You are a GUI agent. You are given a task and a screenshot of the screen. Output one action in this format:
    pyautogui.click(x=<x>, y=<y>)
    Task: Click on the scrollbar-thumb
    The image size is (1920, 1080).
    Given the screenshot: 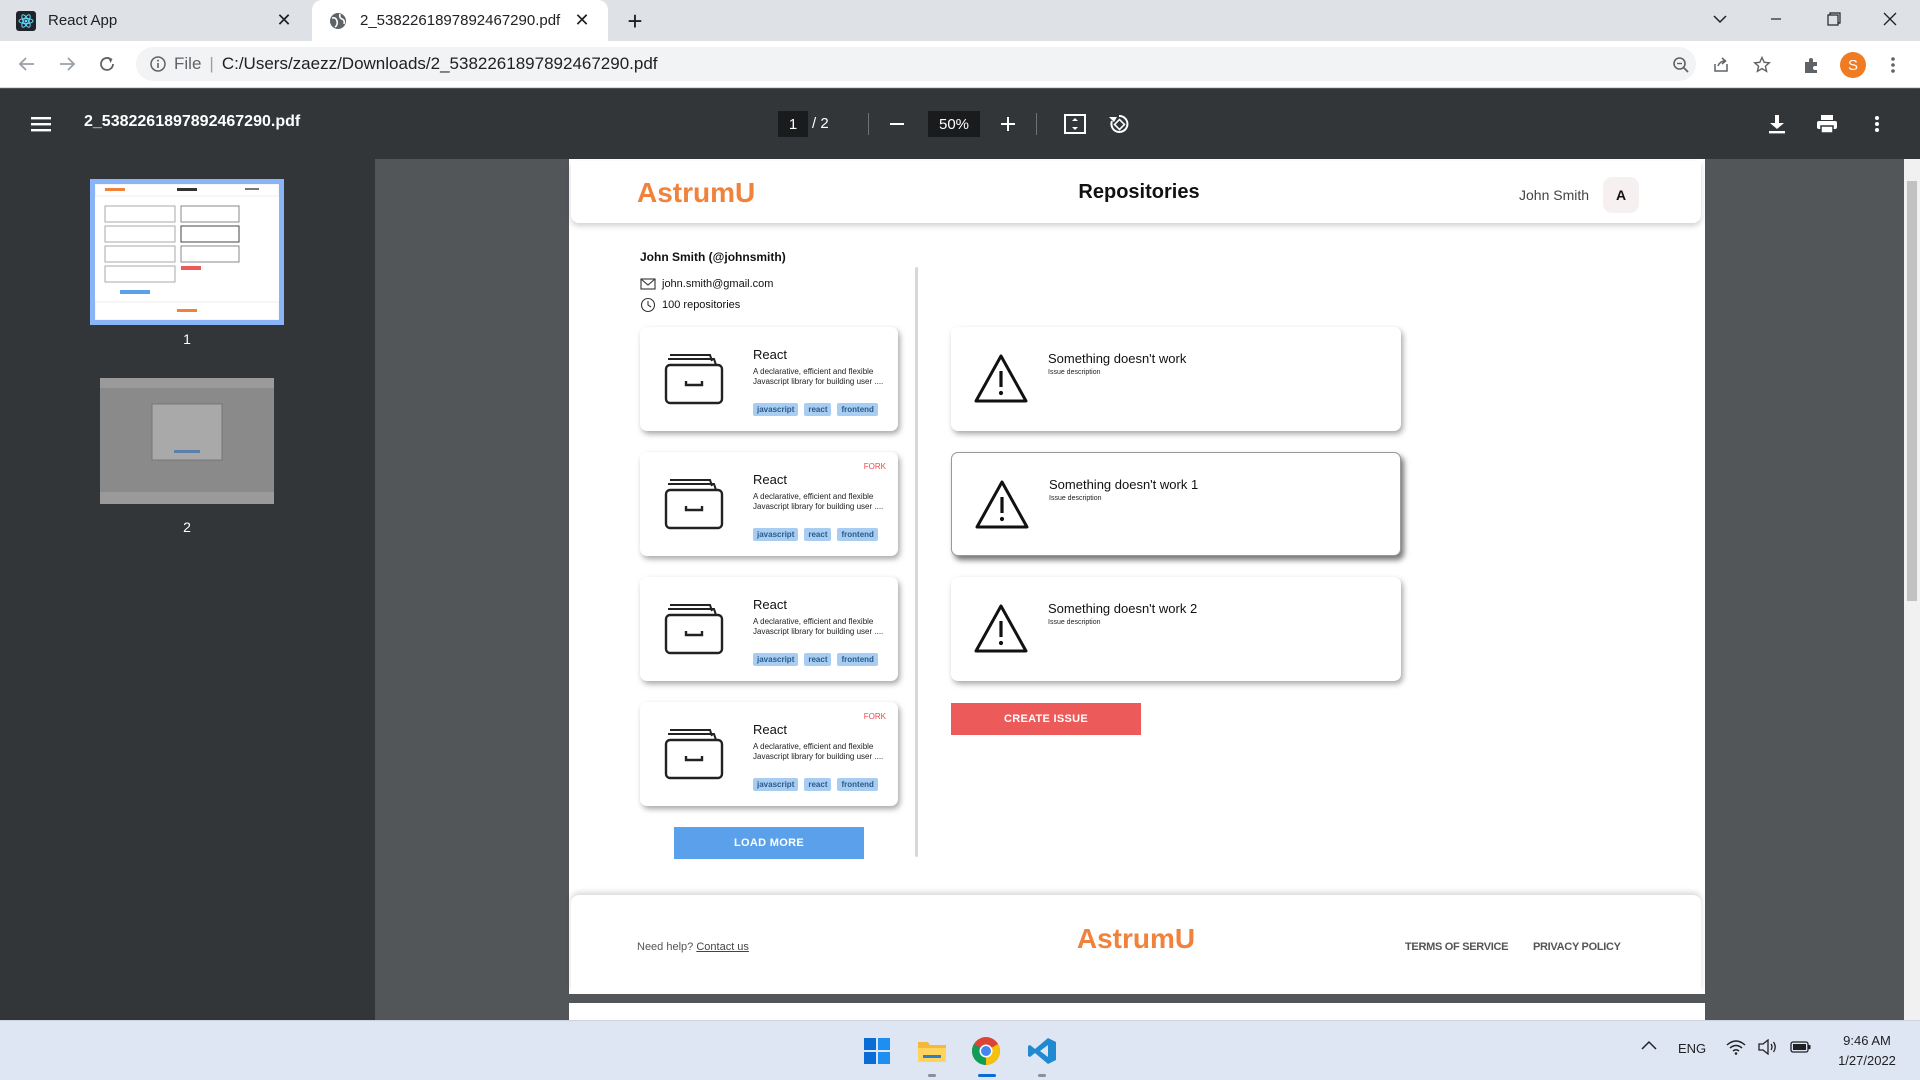 What is the action you would take?
    pyautogui.click(x=1912, y=391)
    